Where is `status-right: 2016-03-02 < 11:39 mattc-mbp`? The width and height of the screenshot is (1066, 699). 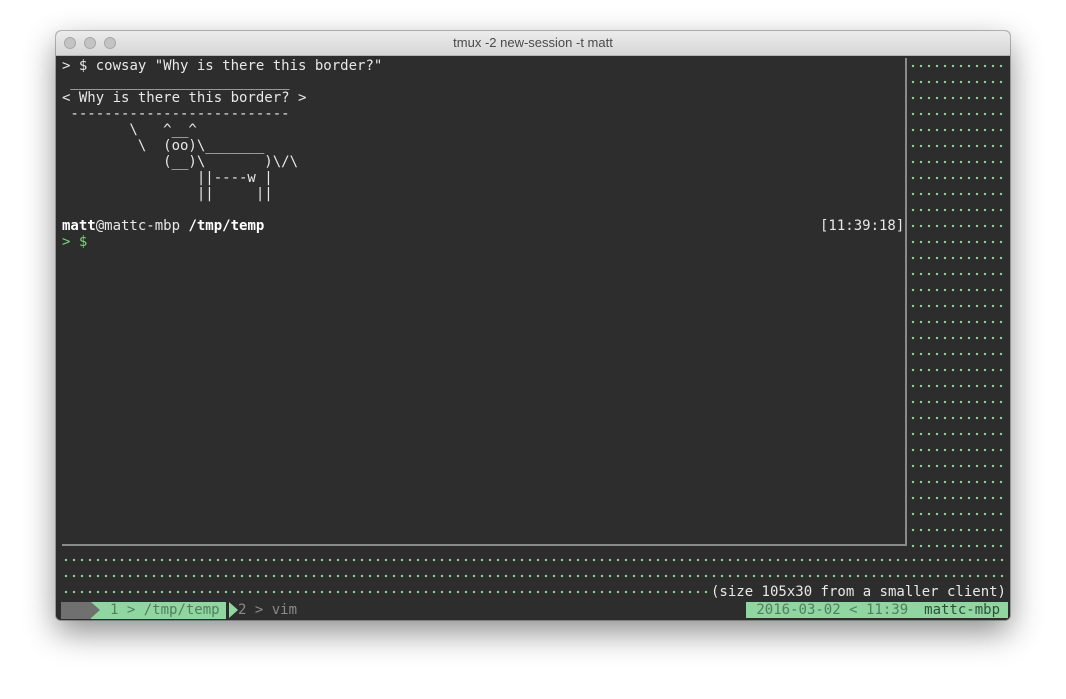 status-right: 2016-03-02 < 11:39 mattc-mbp is located at coordinates (877, 610).